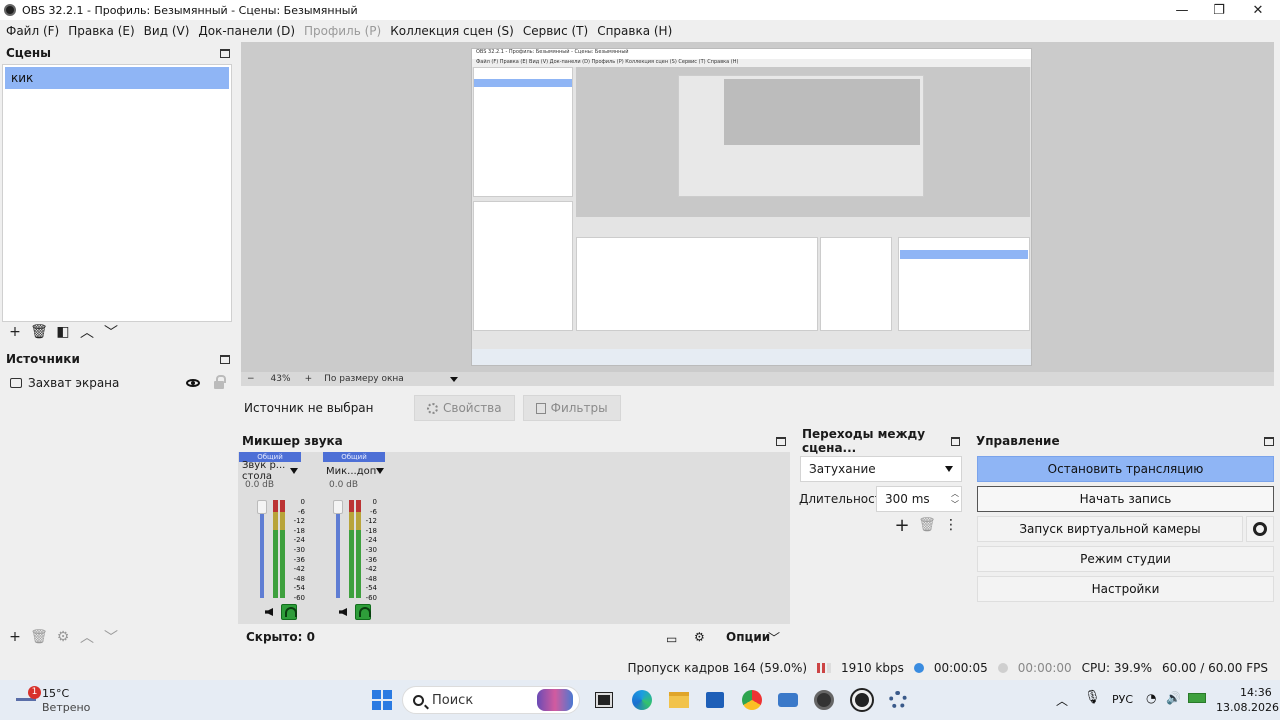  Describe the element at coordinates (1173, 698) in the screenshot. I see `volume-icon: 🔊` at that location.